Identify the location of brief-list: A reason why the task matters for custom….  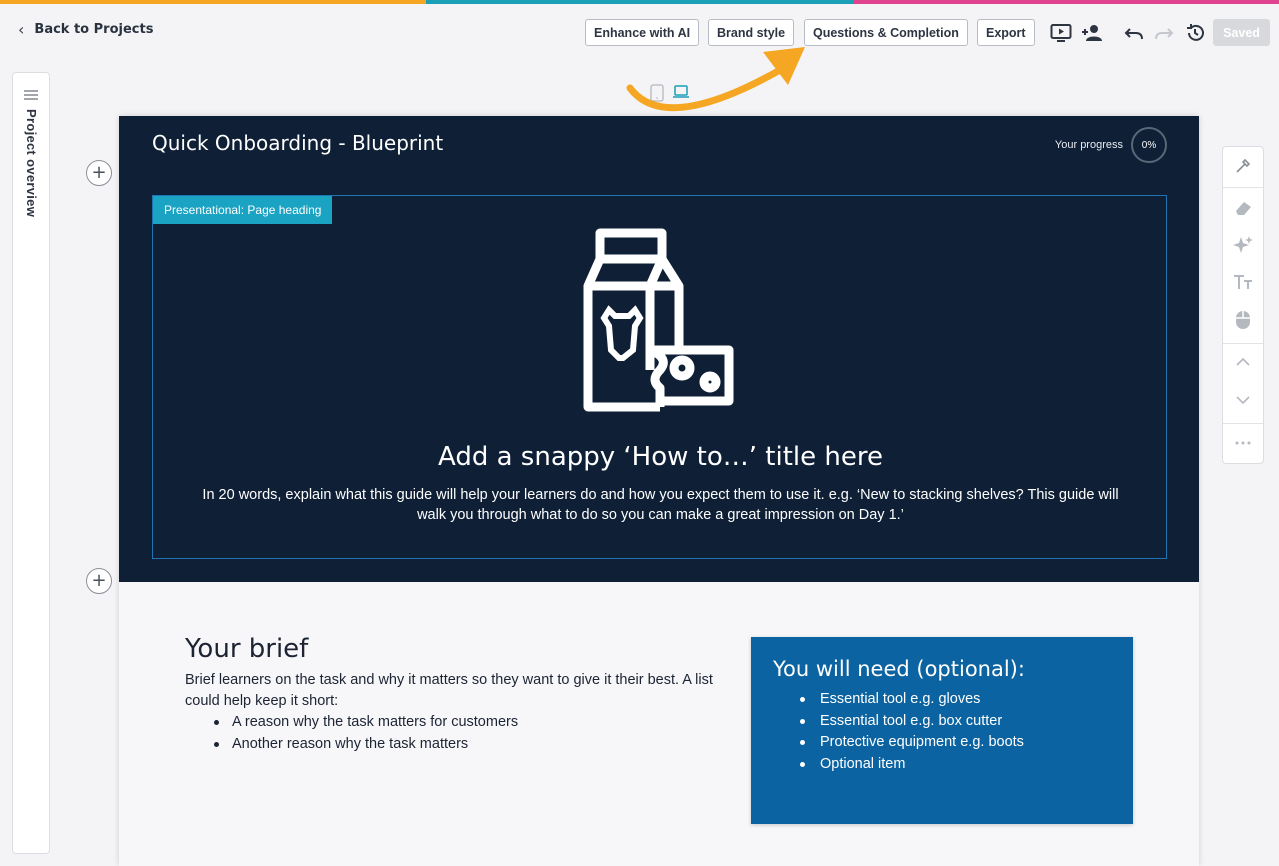
(455, 733).